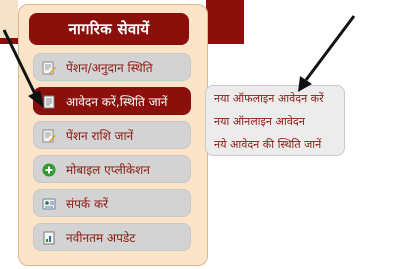  What do you see at coordinates (49, 238) in the screenshot?
I see `chart-document-icon` at bounding box center [49, 238].